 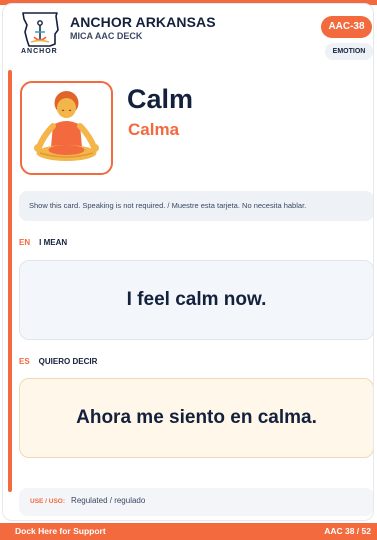 What do you see at coordinates (68, 361) in the screenshot?
I see `spanish-label: QUIERO DECIR` at bounding box center [68, 361].